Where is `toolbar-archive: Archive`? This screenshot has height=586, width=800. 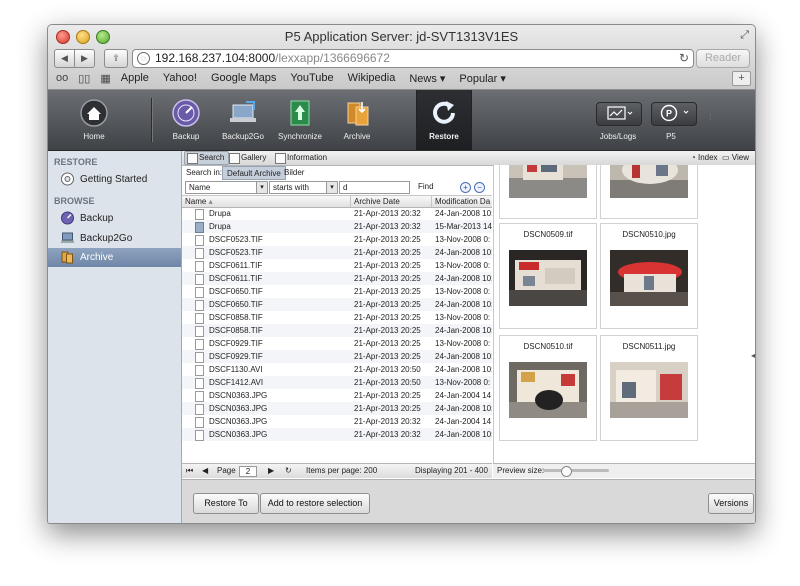
toolbar-archive: Archive is located at coordinates (357, 122).